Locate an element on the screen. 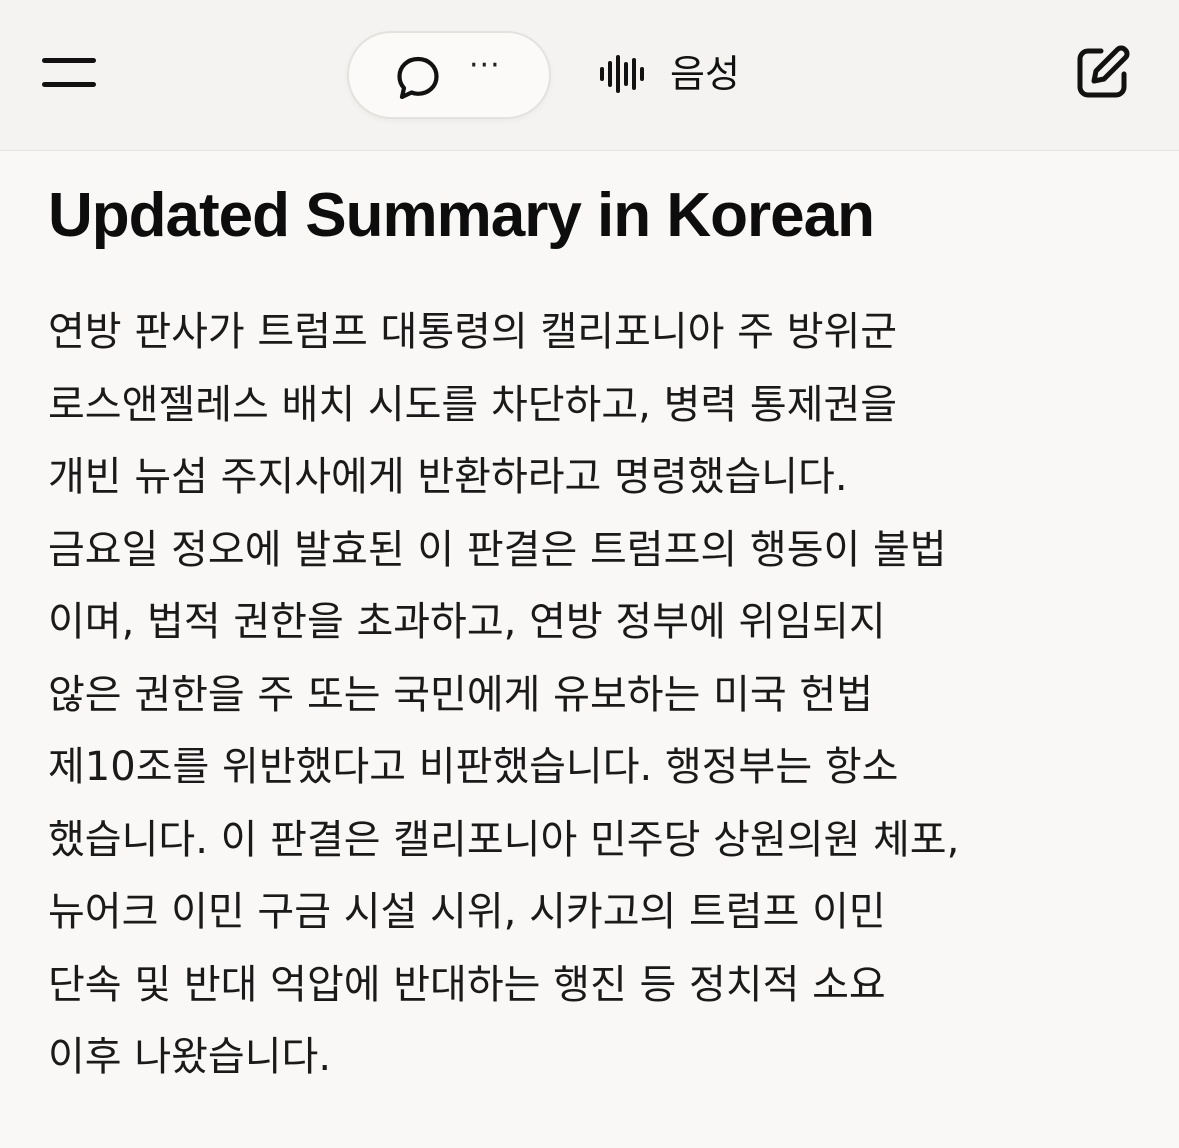 The width and height of the screenshot is (1179, 1148). chat-bubble-icon is located at coordinates (418, 78).